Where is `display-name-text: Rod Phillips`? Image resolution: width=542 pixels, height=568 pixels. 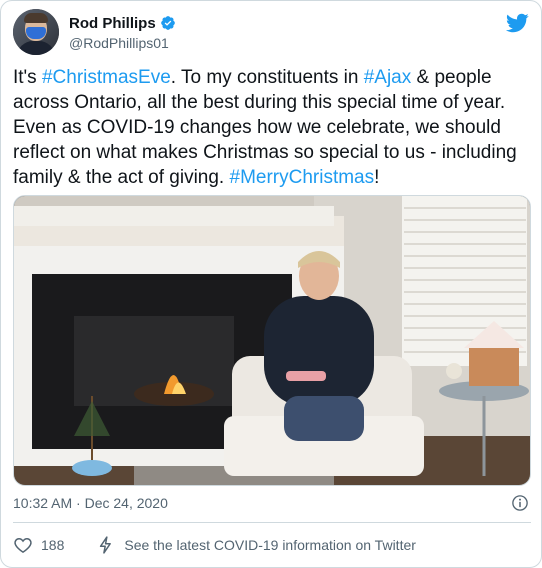 display-name-text: Rod Phillips is located at coordinates (112, 23).